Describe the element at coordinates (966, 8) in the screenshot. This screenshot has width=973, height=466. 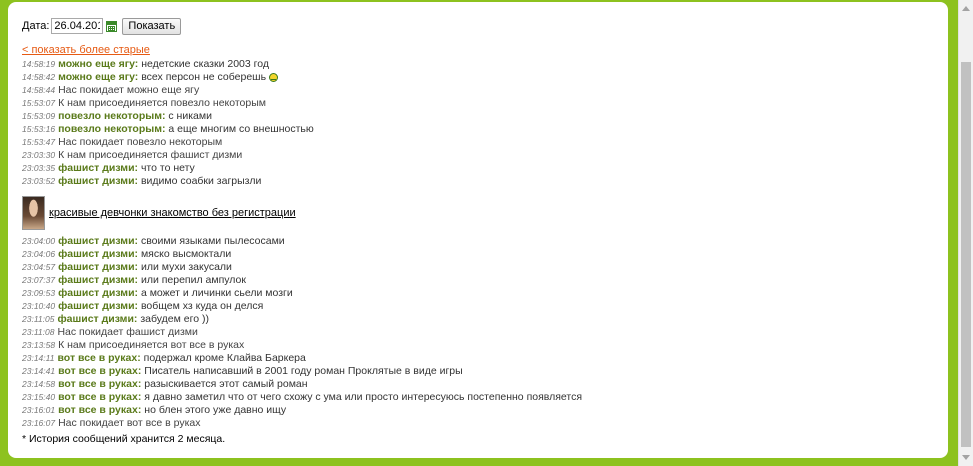
I see `scroll-up-icon` at that location.